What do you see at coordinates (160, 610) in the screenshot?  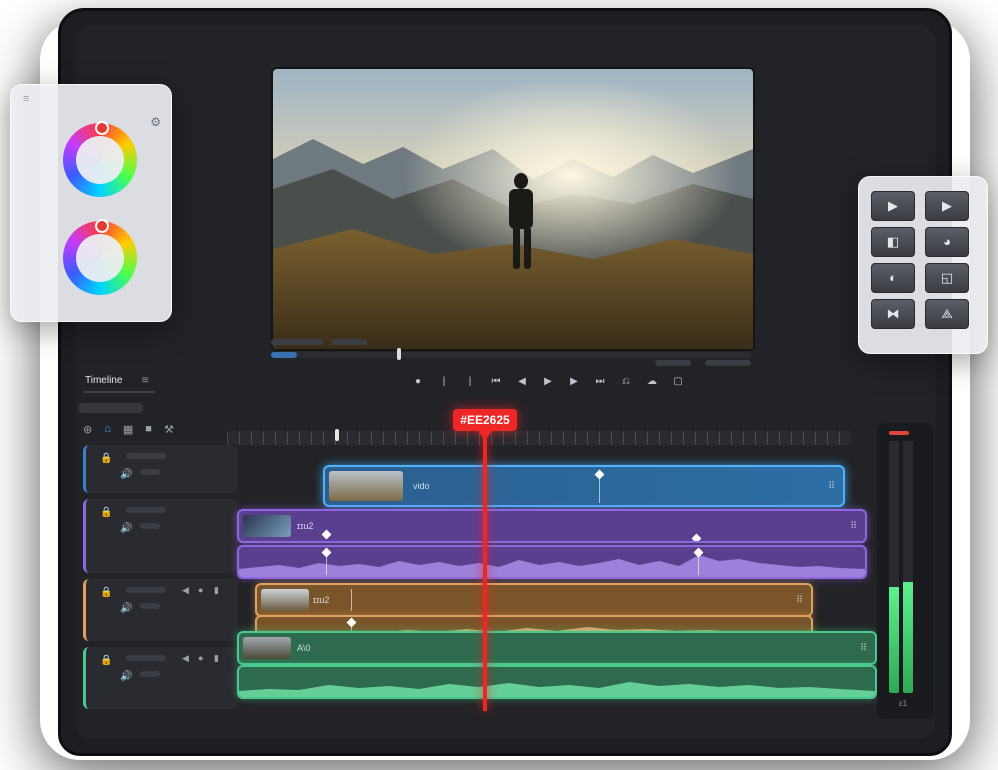 I see `track-header-video-3: 🔒 ◀ ● ▮ 🔊` at bounding box center [160, 610].